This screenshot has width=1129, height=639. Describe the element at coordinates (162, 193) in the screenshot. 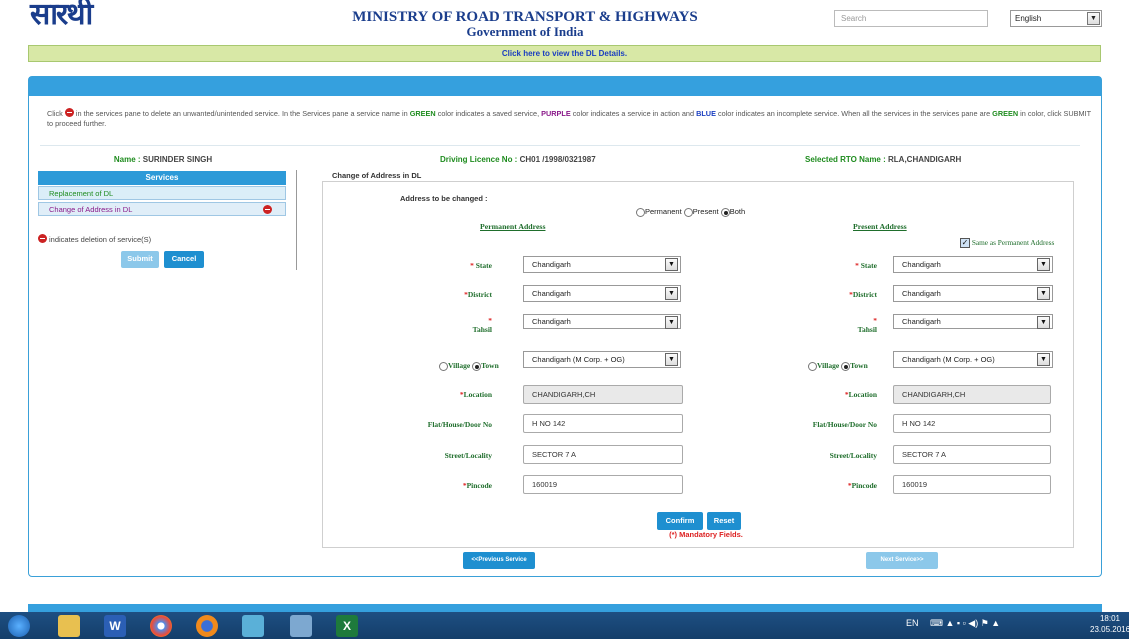

I see `service-item-replacement: Replacement of DL` at that location.